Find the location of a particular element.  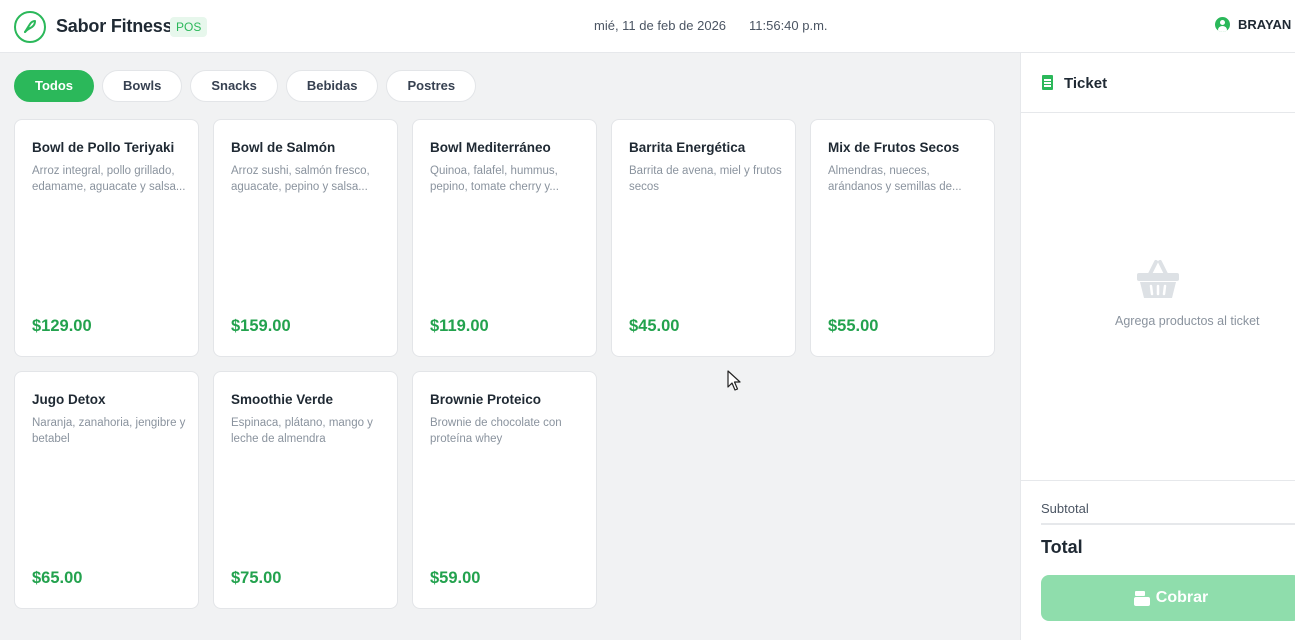

user-menu: BRAYAN is located at coordinates (1253, 24).